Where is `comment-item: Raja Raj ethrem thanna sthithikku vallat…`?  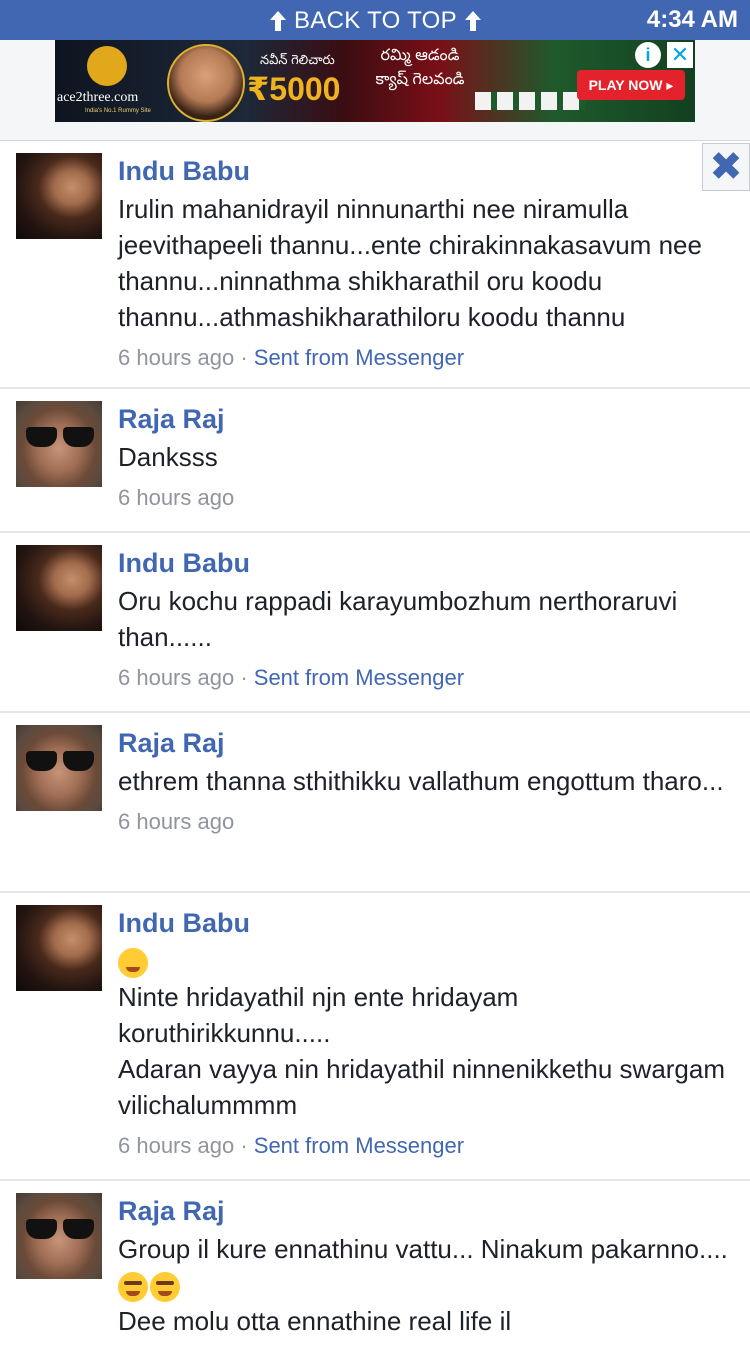
comment-item: Raja Raj ethrem thanna sthithikku vallat… is located at coordinates (375, 803).